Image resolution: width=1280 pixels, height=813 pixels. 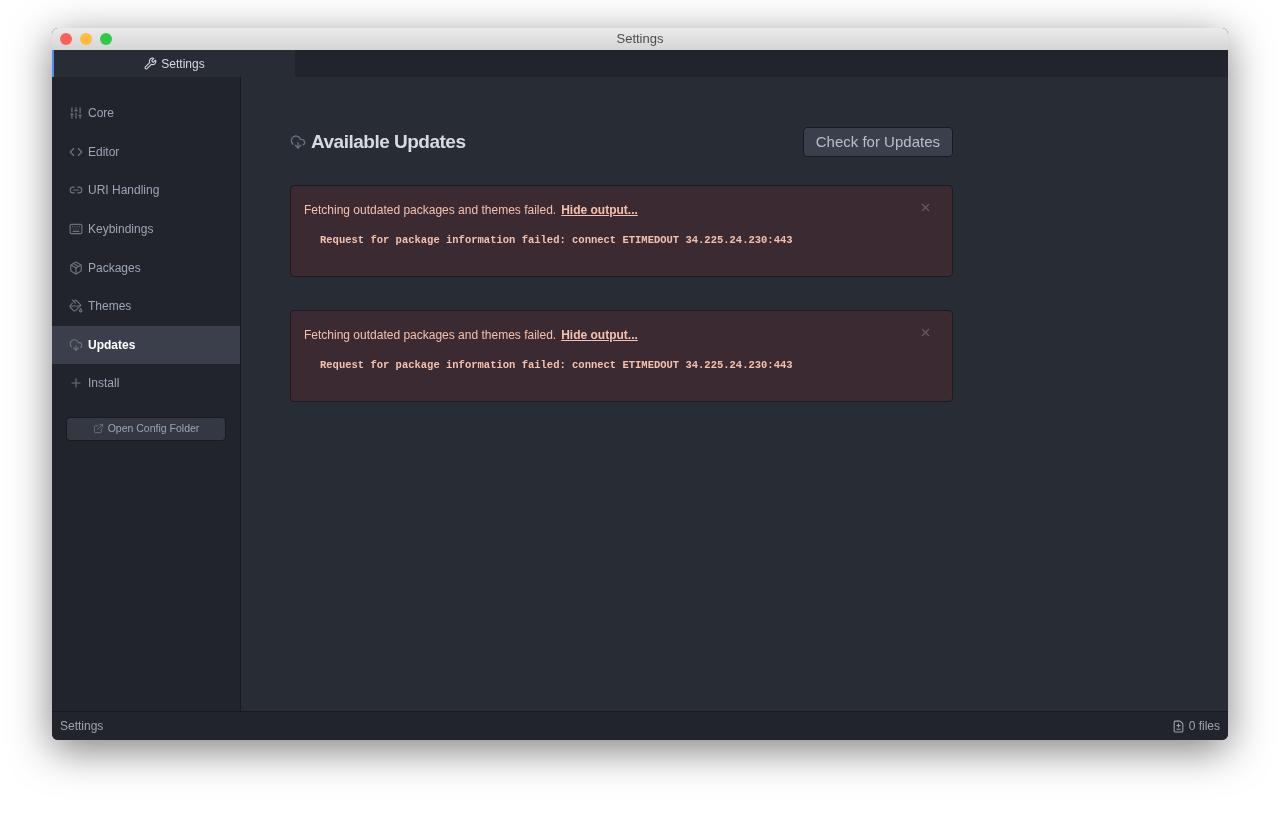 I want to click on file-count: 0 files, so click(x=1204, y=726).